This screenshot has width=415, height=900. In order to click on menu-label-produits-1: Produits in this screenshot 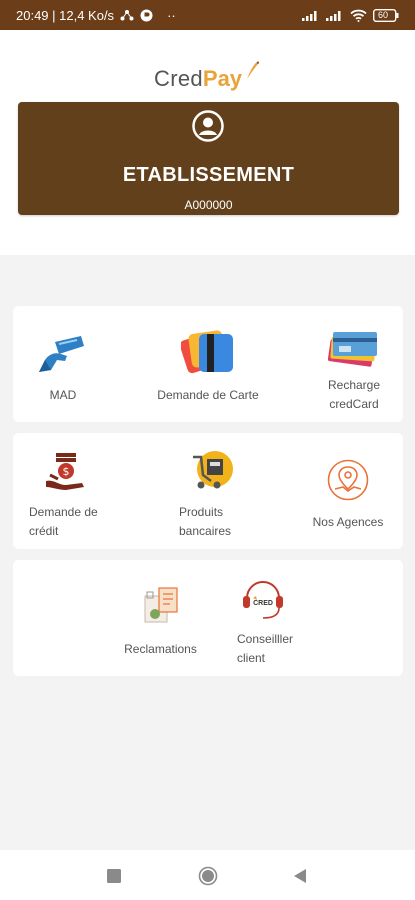, I will do `click(201, 512)`.